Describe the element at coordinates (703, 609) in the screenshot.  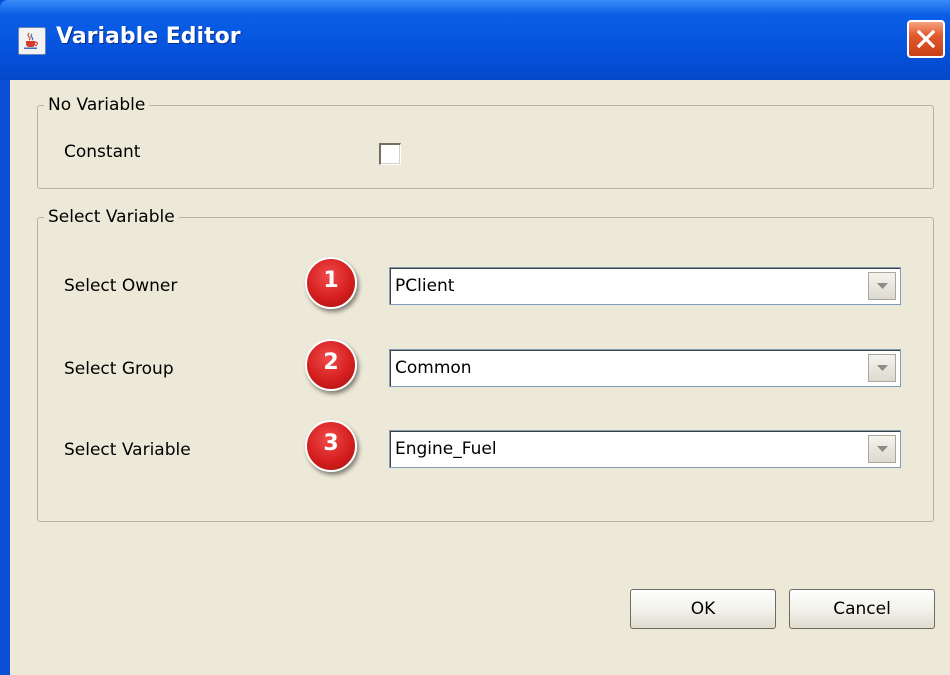
I see `ok-button: OK` at that location.